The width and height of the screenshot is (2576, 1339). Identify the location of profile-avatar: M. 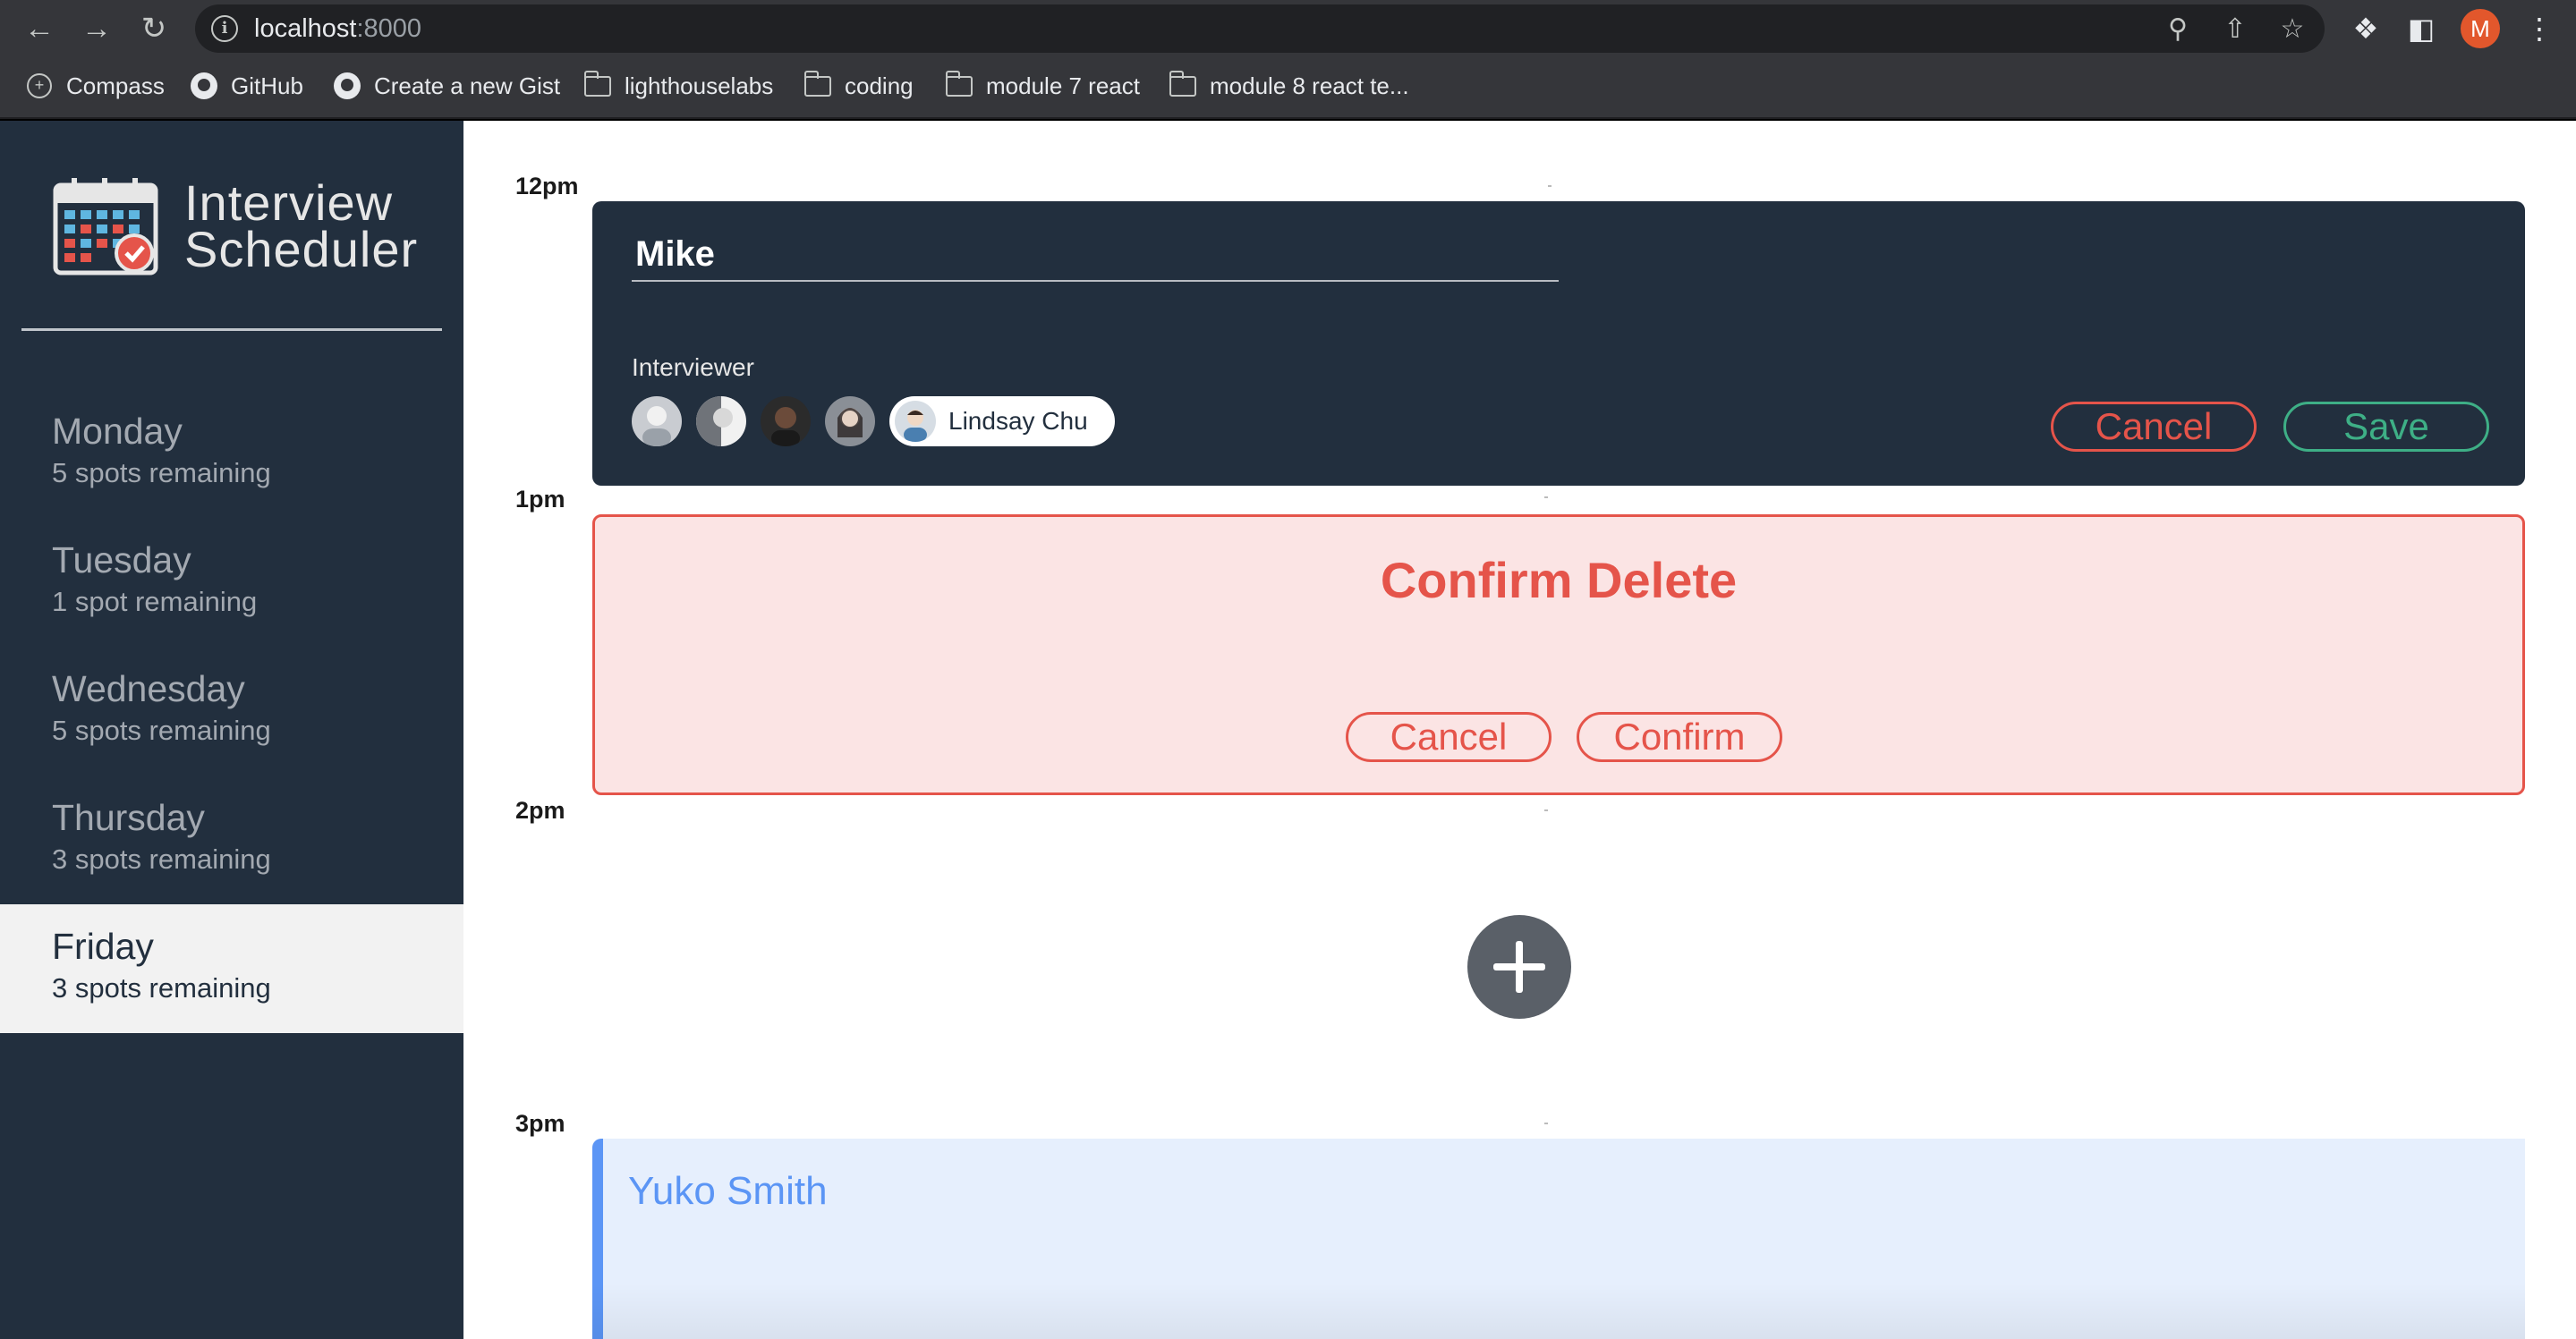
(2480, 28).